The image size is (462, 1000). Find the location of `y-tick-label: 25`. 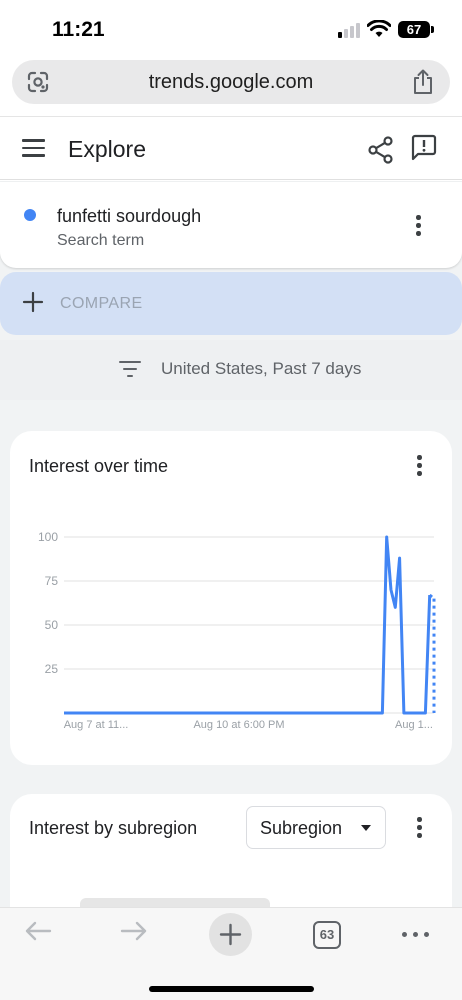

y-tick-label: 25 is located at coordinates (52, 669).